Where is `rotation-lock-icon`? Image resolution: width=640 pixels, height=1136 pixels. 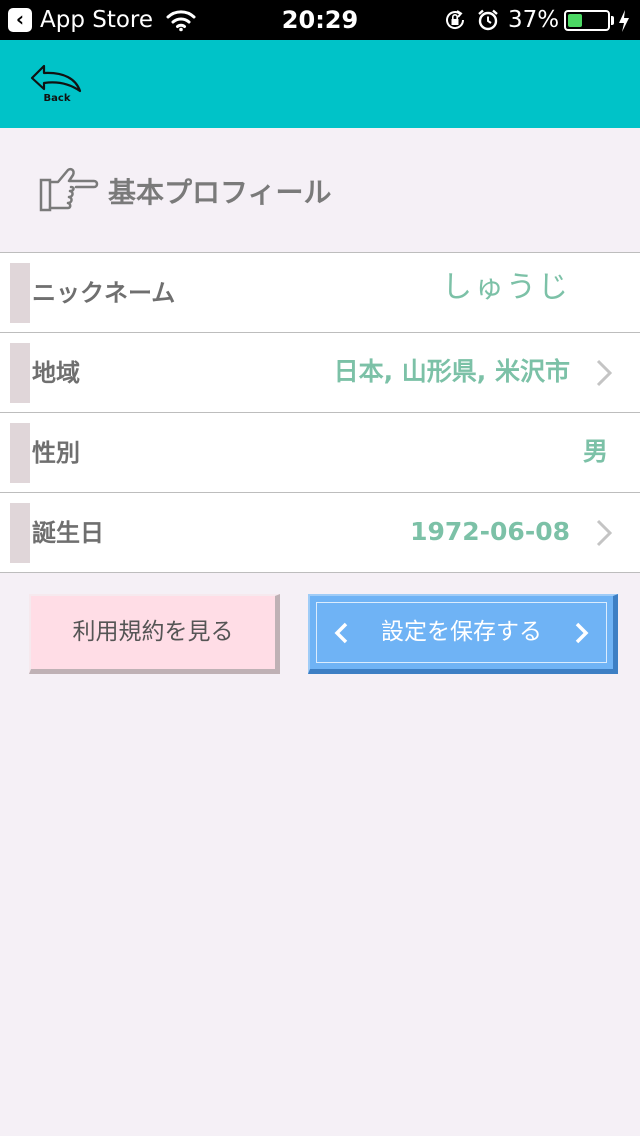 rotation-lock-icon is located at coordinates (455, 19).